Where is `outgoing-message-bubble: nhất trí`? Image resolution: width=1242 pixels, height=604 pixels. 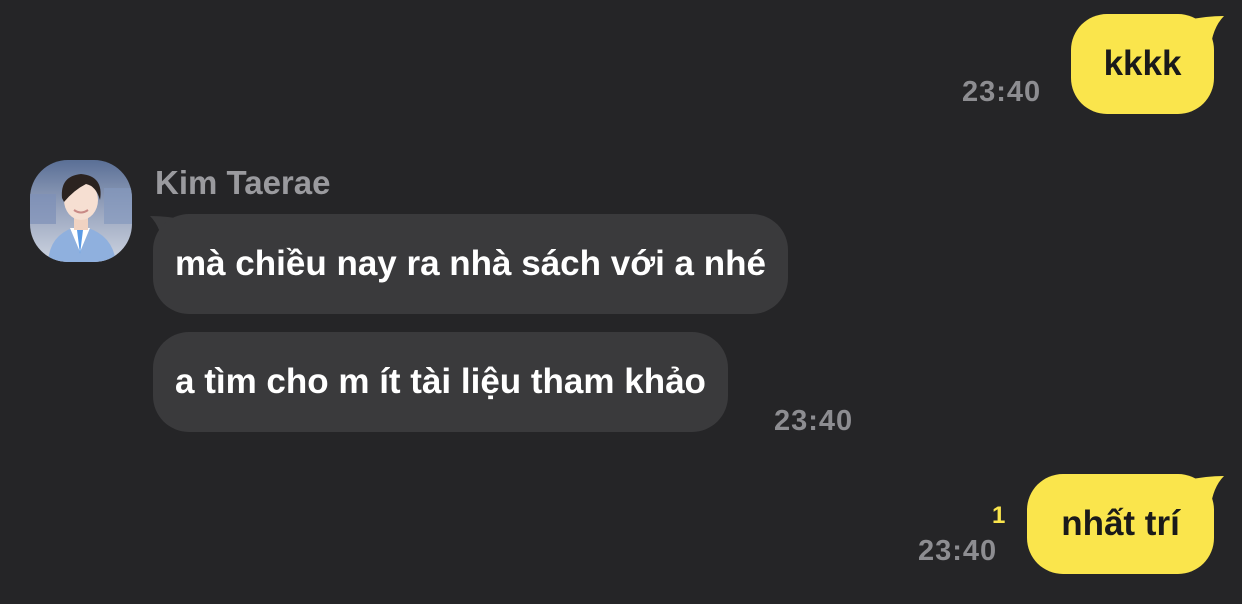 outgoing-message-bubble: nhất trí is located at coordinates (1120, 524).